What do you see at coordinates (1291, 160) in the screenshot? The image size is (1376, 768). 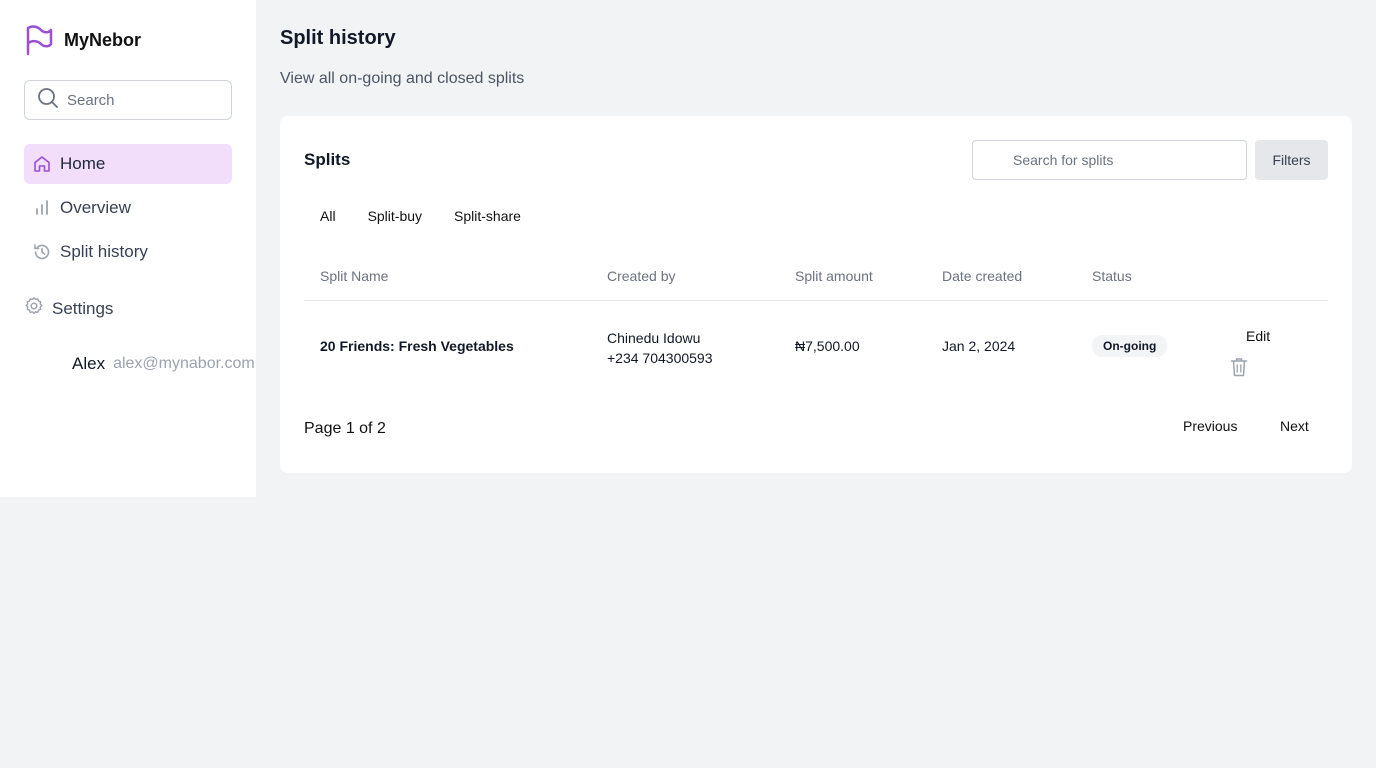 I see `filters-button: Filters` at bounding box center [1291, 160].